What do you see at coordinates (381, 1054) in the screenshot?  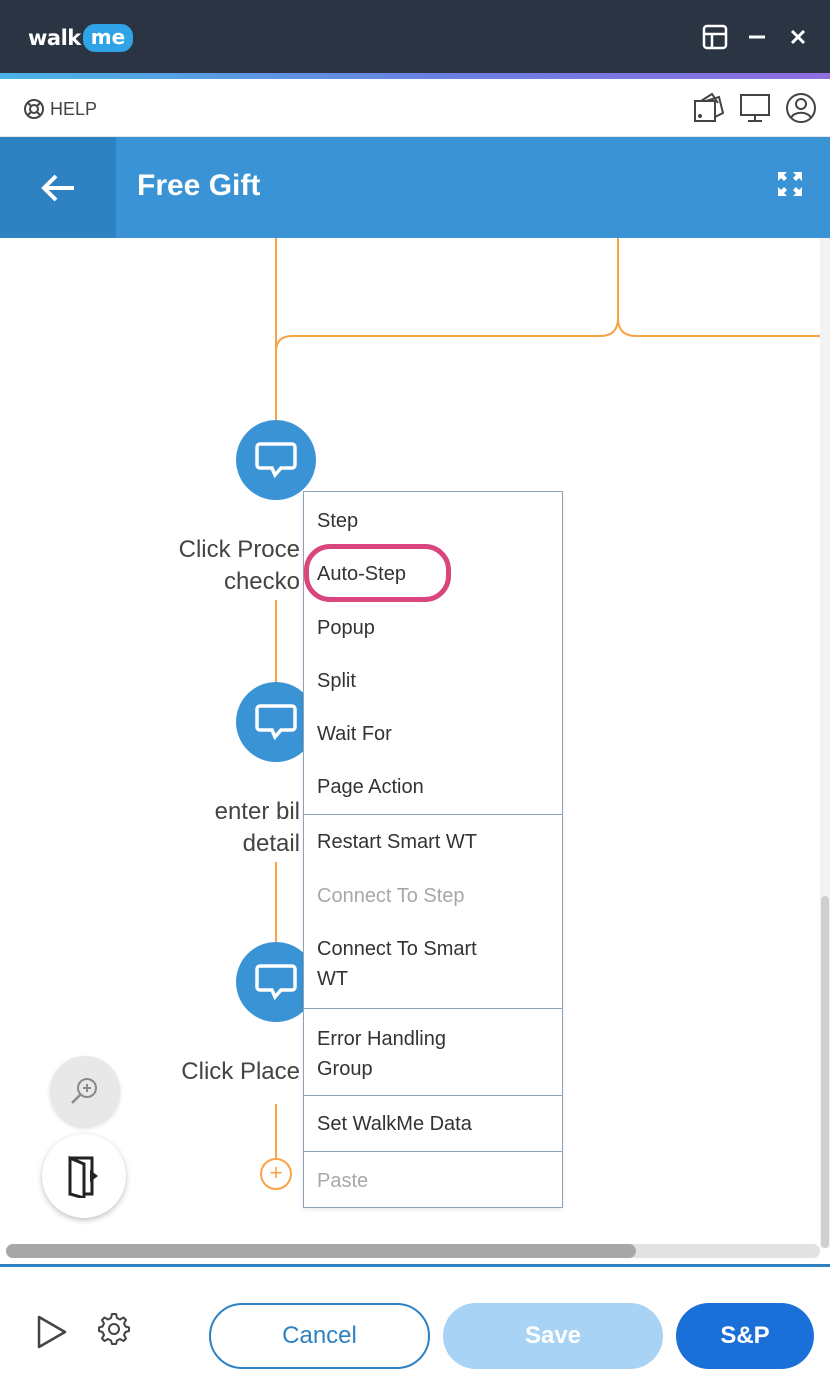 I see `menu-item-error-handling-group: Error Handling Group` at bounding box center [381, 1054].